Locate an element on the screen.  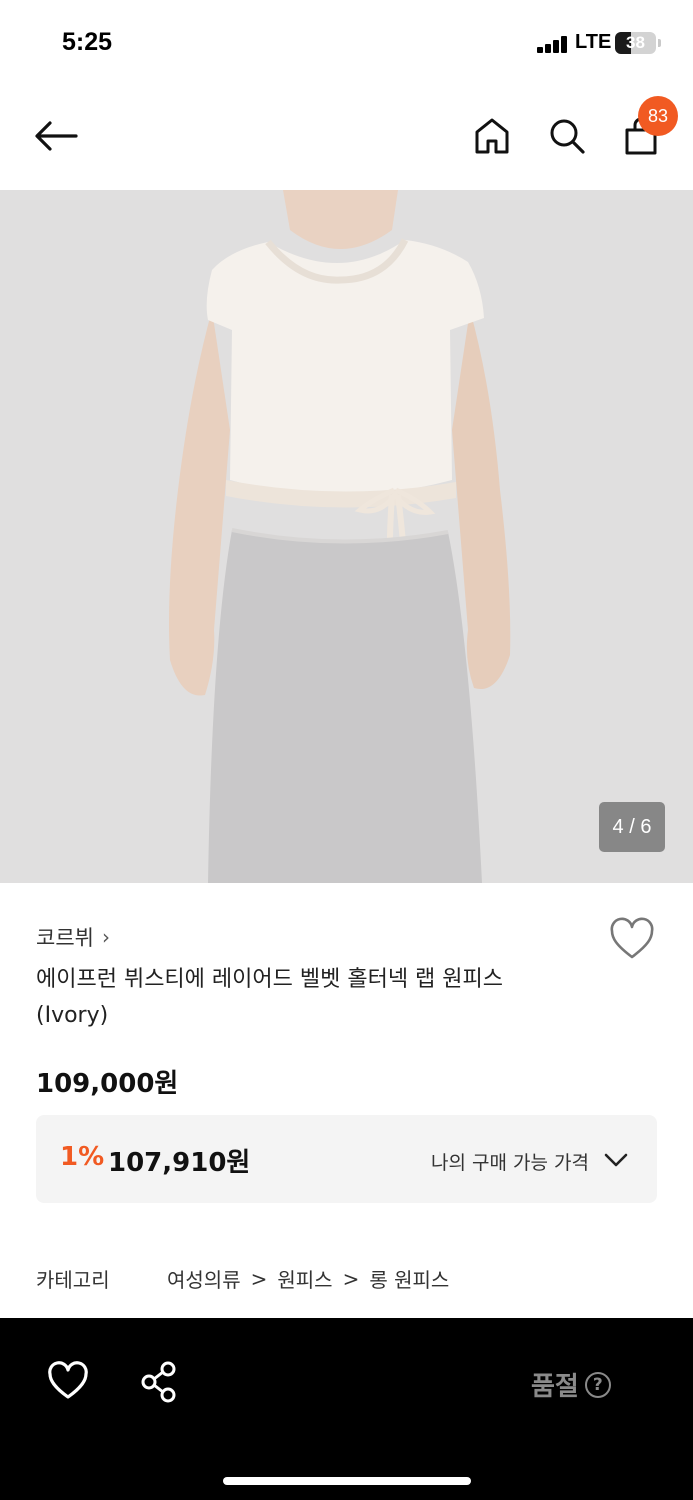
breadcrumb-item: 원피스 is located at coordinates (304, 1278).